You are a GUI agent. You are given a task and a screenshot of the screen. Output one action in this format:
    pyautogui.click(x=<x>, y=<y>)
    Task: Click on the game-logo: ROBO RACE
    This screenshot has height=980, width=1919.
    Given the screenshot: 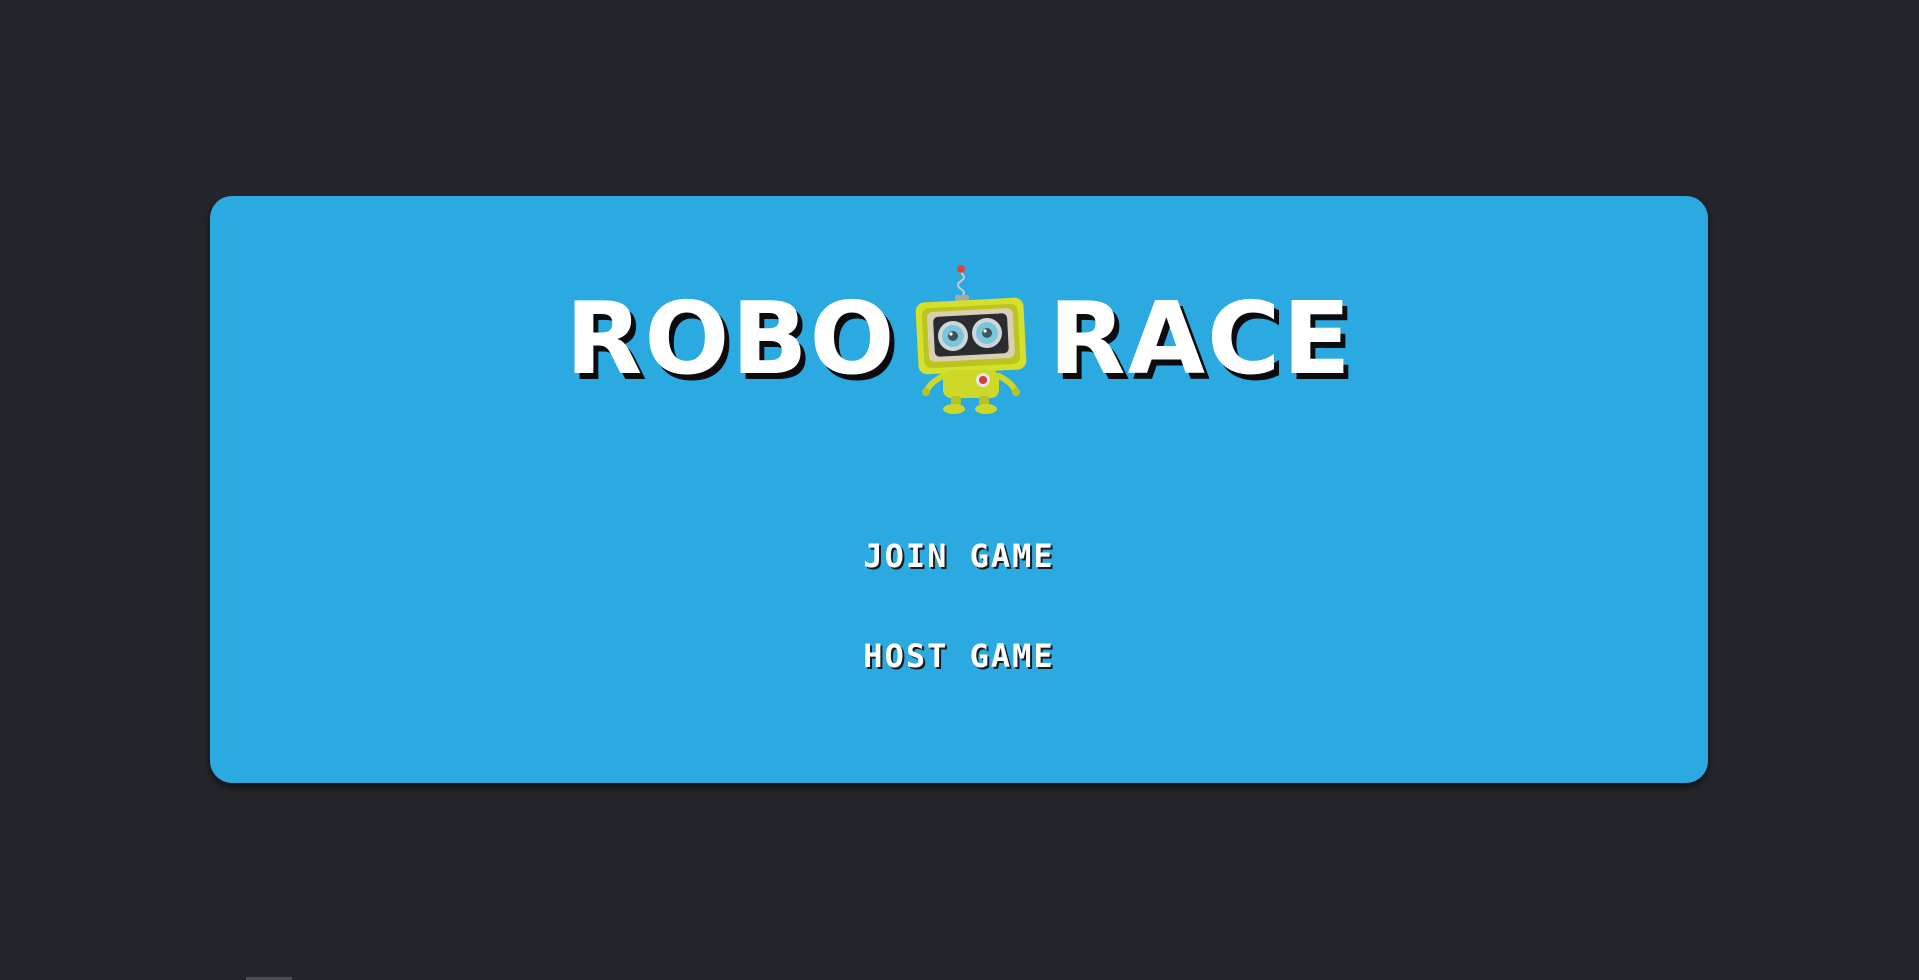 What is the action you would take?
    pyautogui.click(x=959, y=339)
    